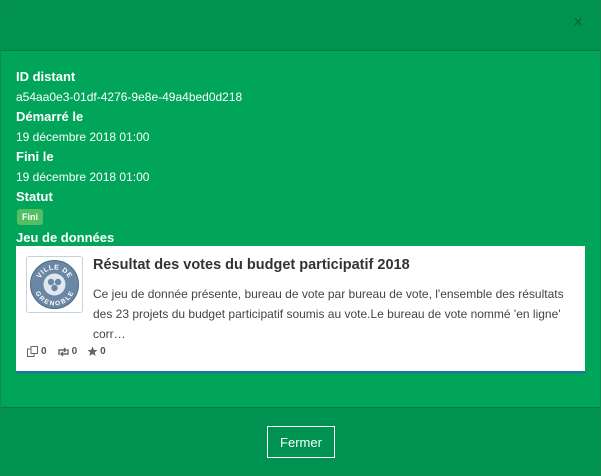 This screenshot has height=476, width=601. Describe the element at coordinates (92, 351) in the screenshot. I see `star-icon` at that location.